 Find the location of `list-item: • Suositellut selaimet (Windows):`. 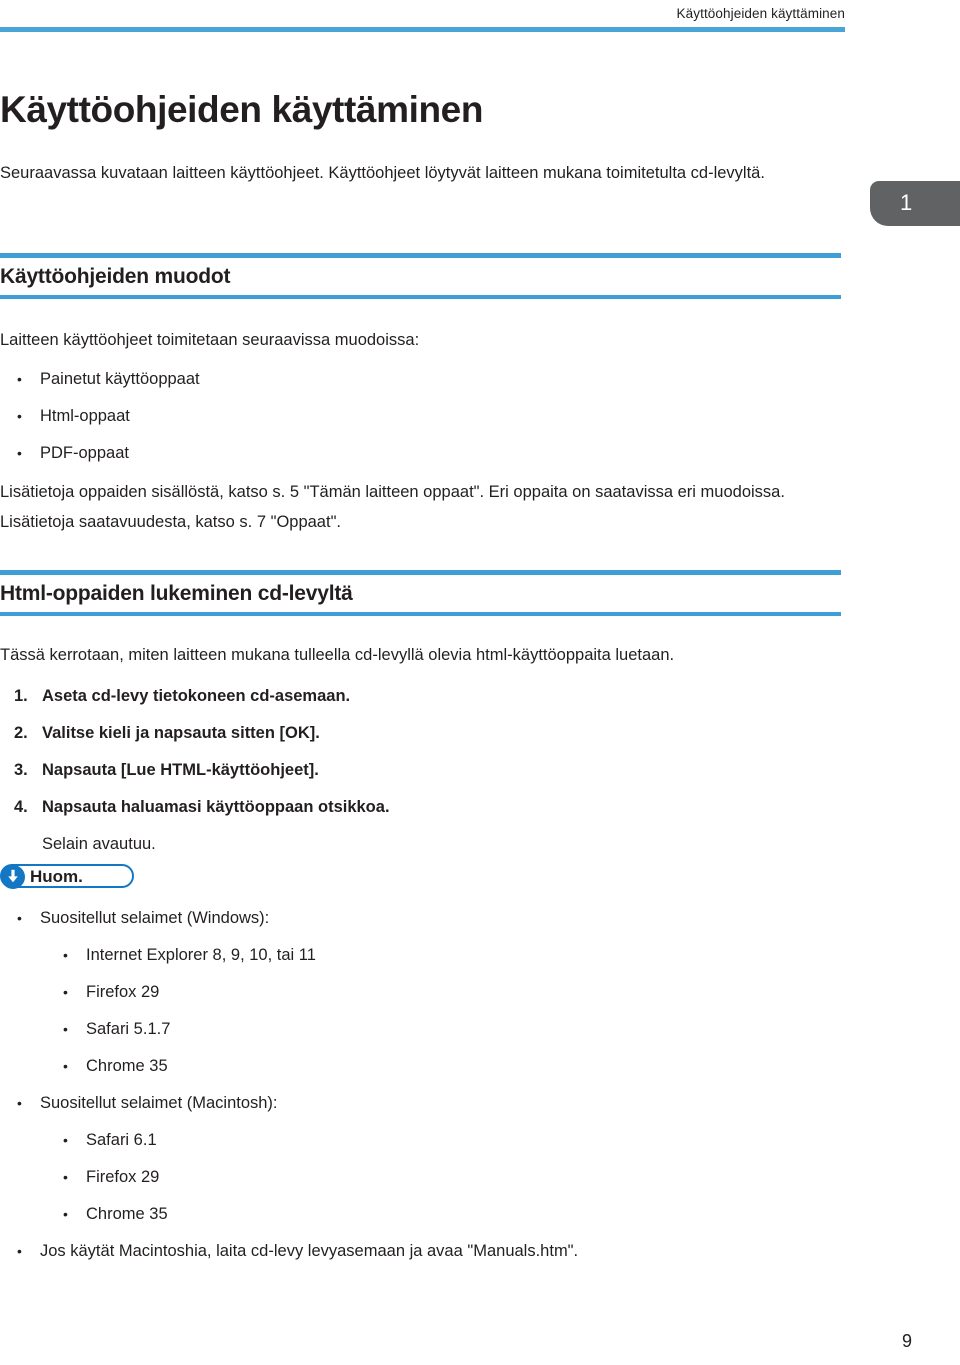

list-item: • Suositellut selaimet (Windows): is located at coordinates (143, 918).